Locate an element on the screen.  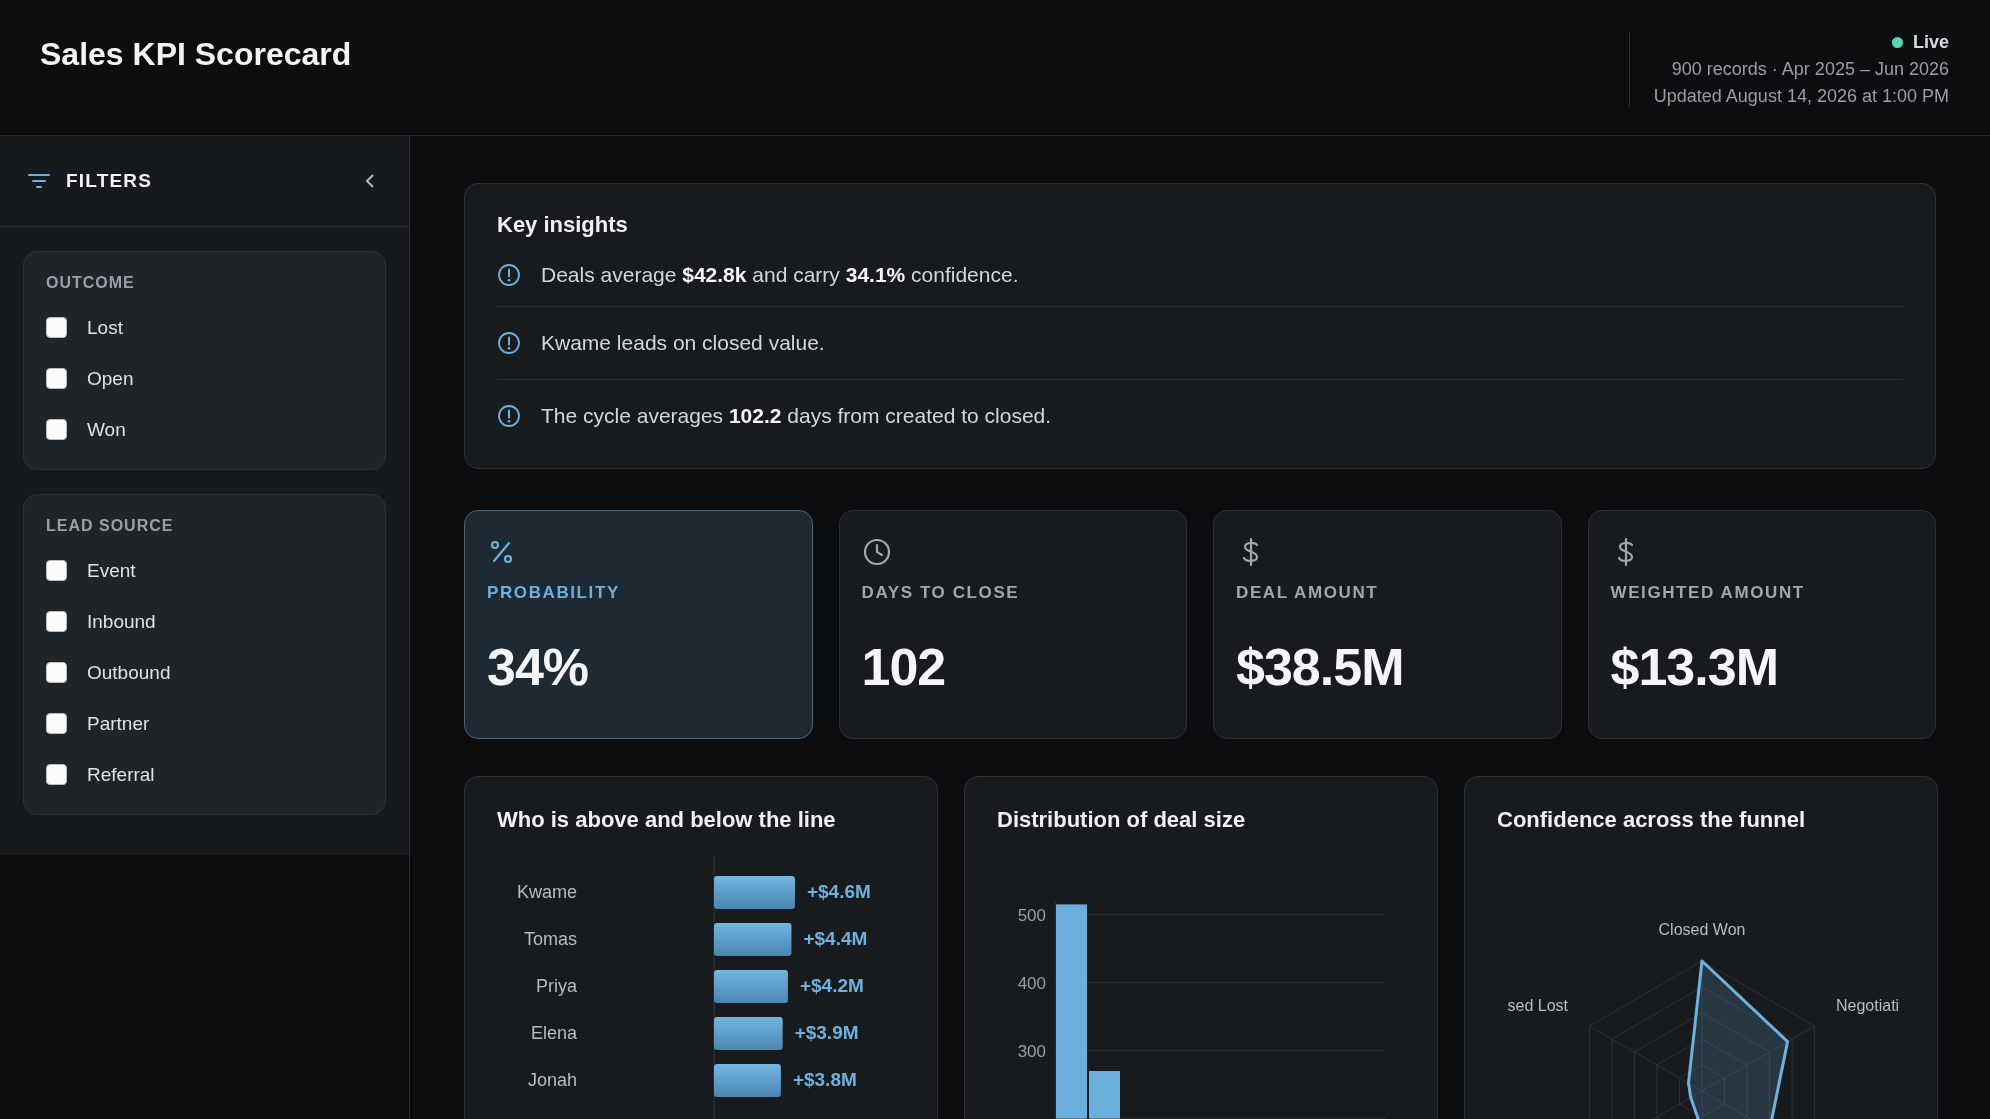
axis-label: Priya is located at coordinates (556, 986).